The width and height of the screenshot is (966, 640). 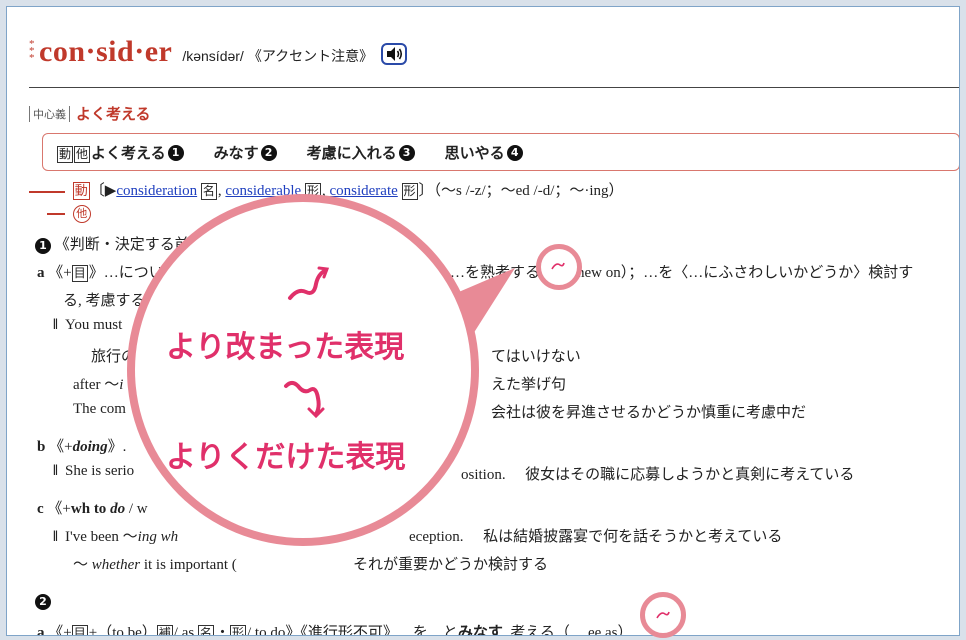 What do you see at coordinates (263, 191) in the screenshot?
I see `link-considerable: considerable` at bounding box center [263, 191].